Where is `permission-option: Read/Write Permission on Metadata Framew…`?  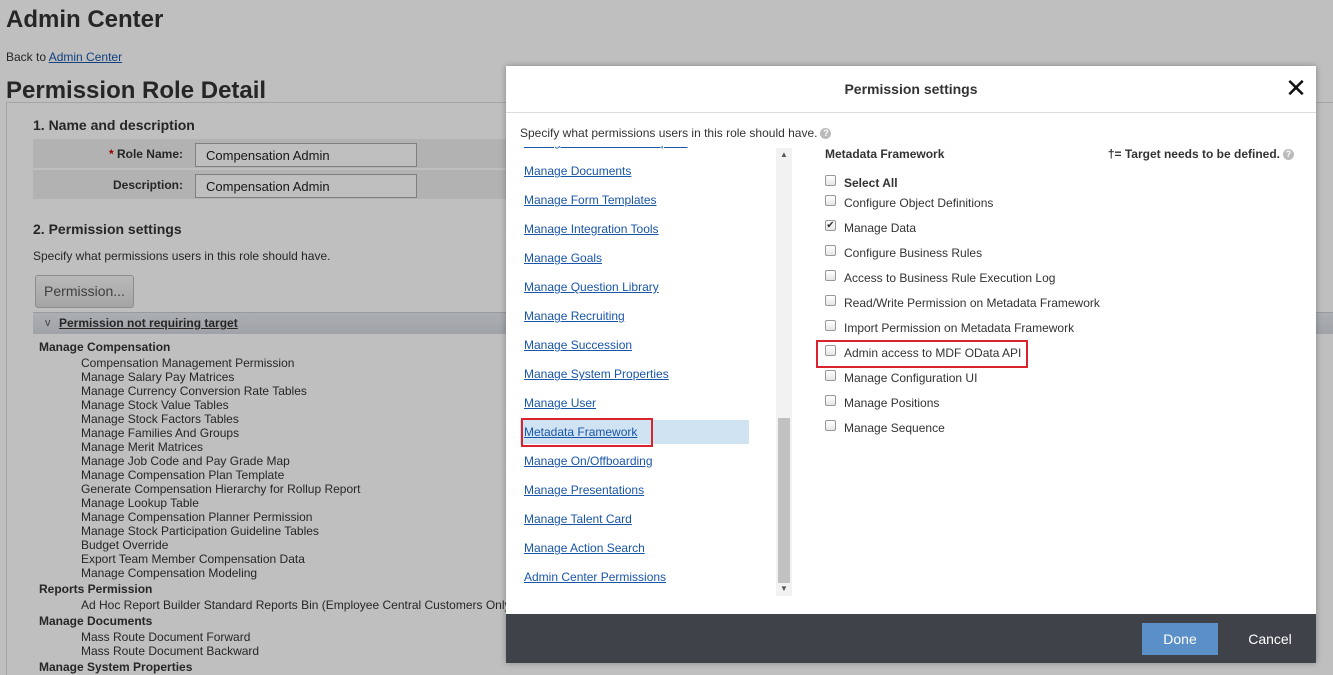
permission-option: Read/Write Permission on Metadata Framew… is located at coordinates (962, 303).